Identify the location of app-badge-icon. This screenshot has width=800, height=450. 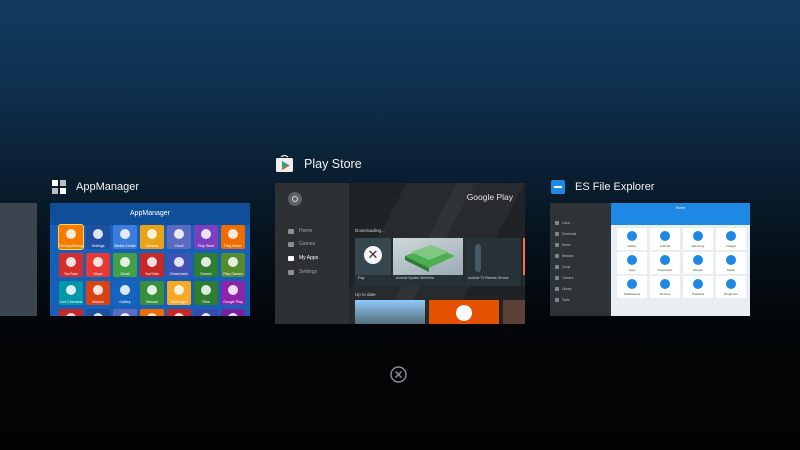
(464, 313).